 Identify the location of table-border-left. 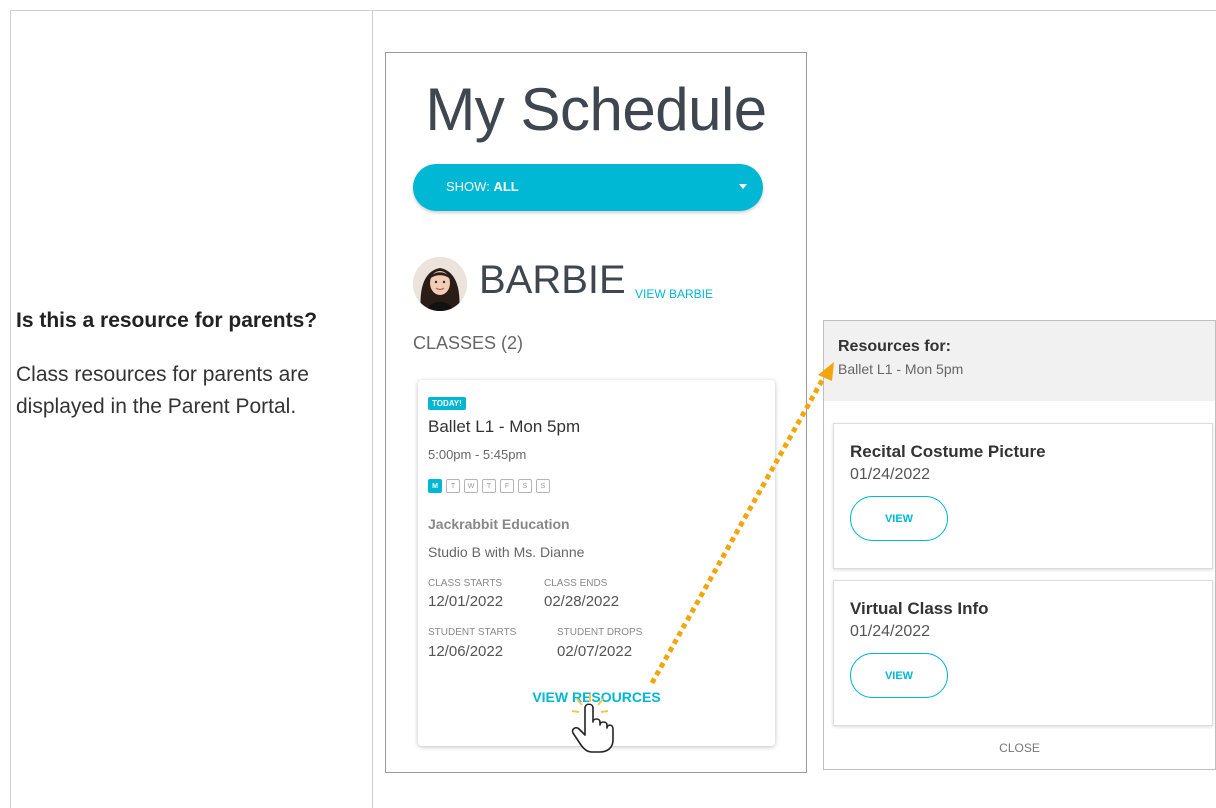
(10, 409).